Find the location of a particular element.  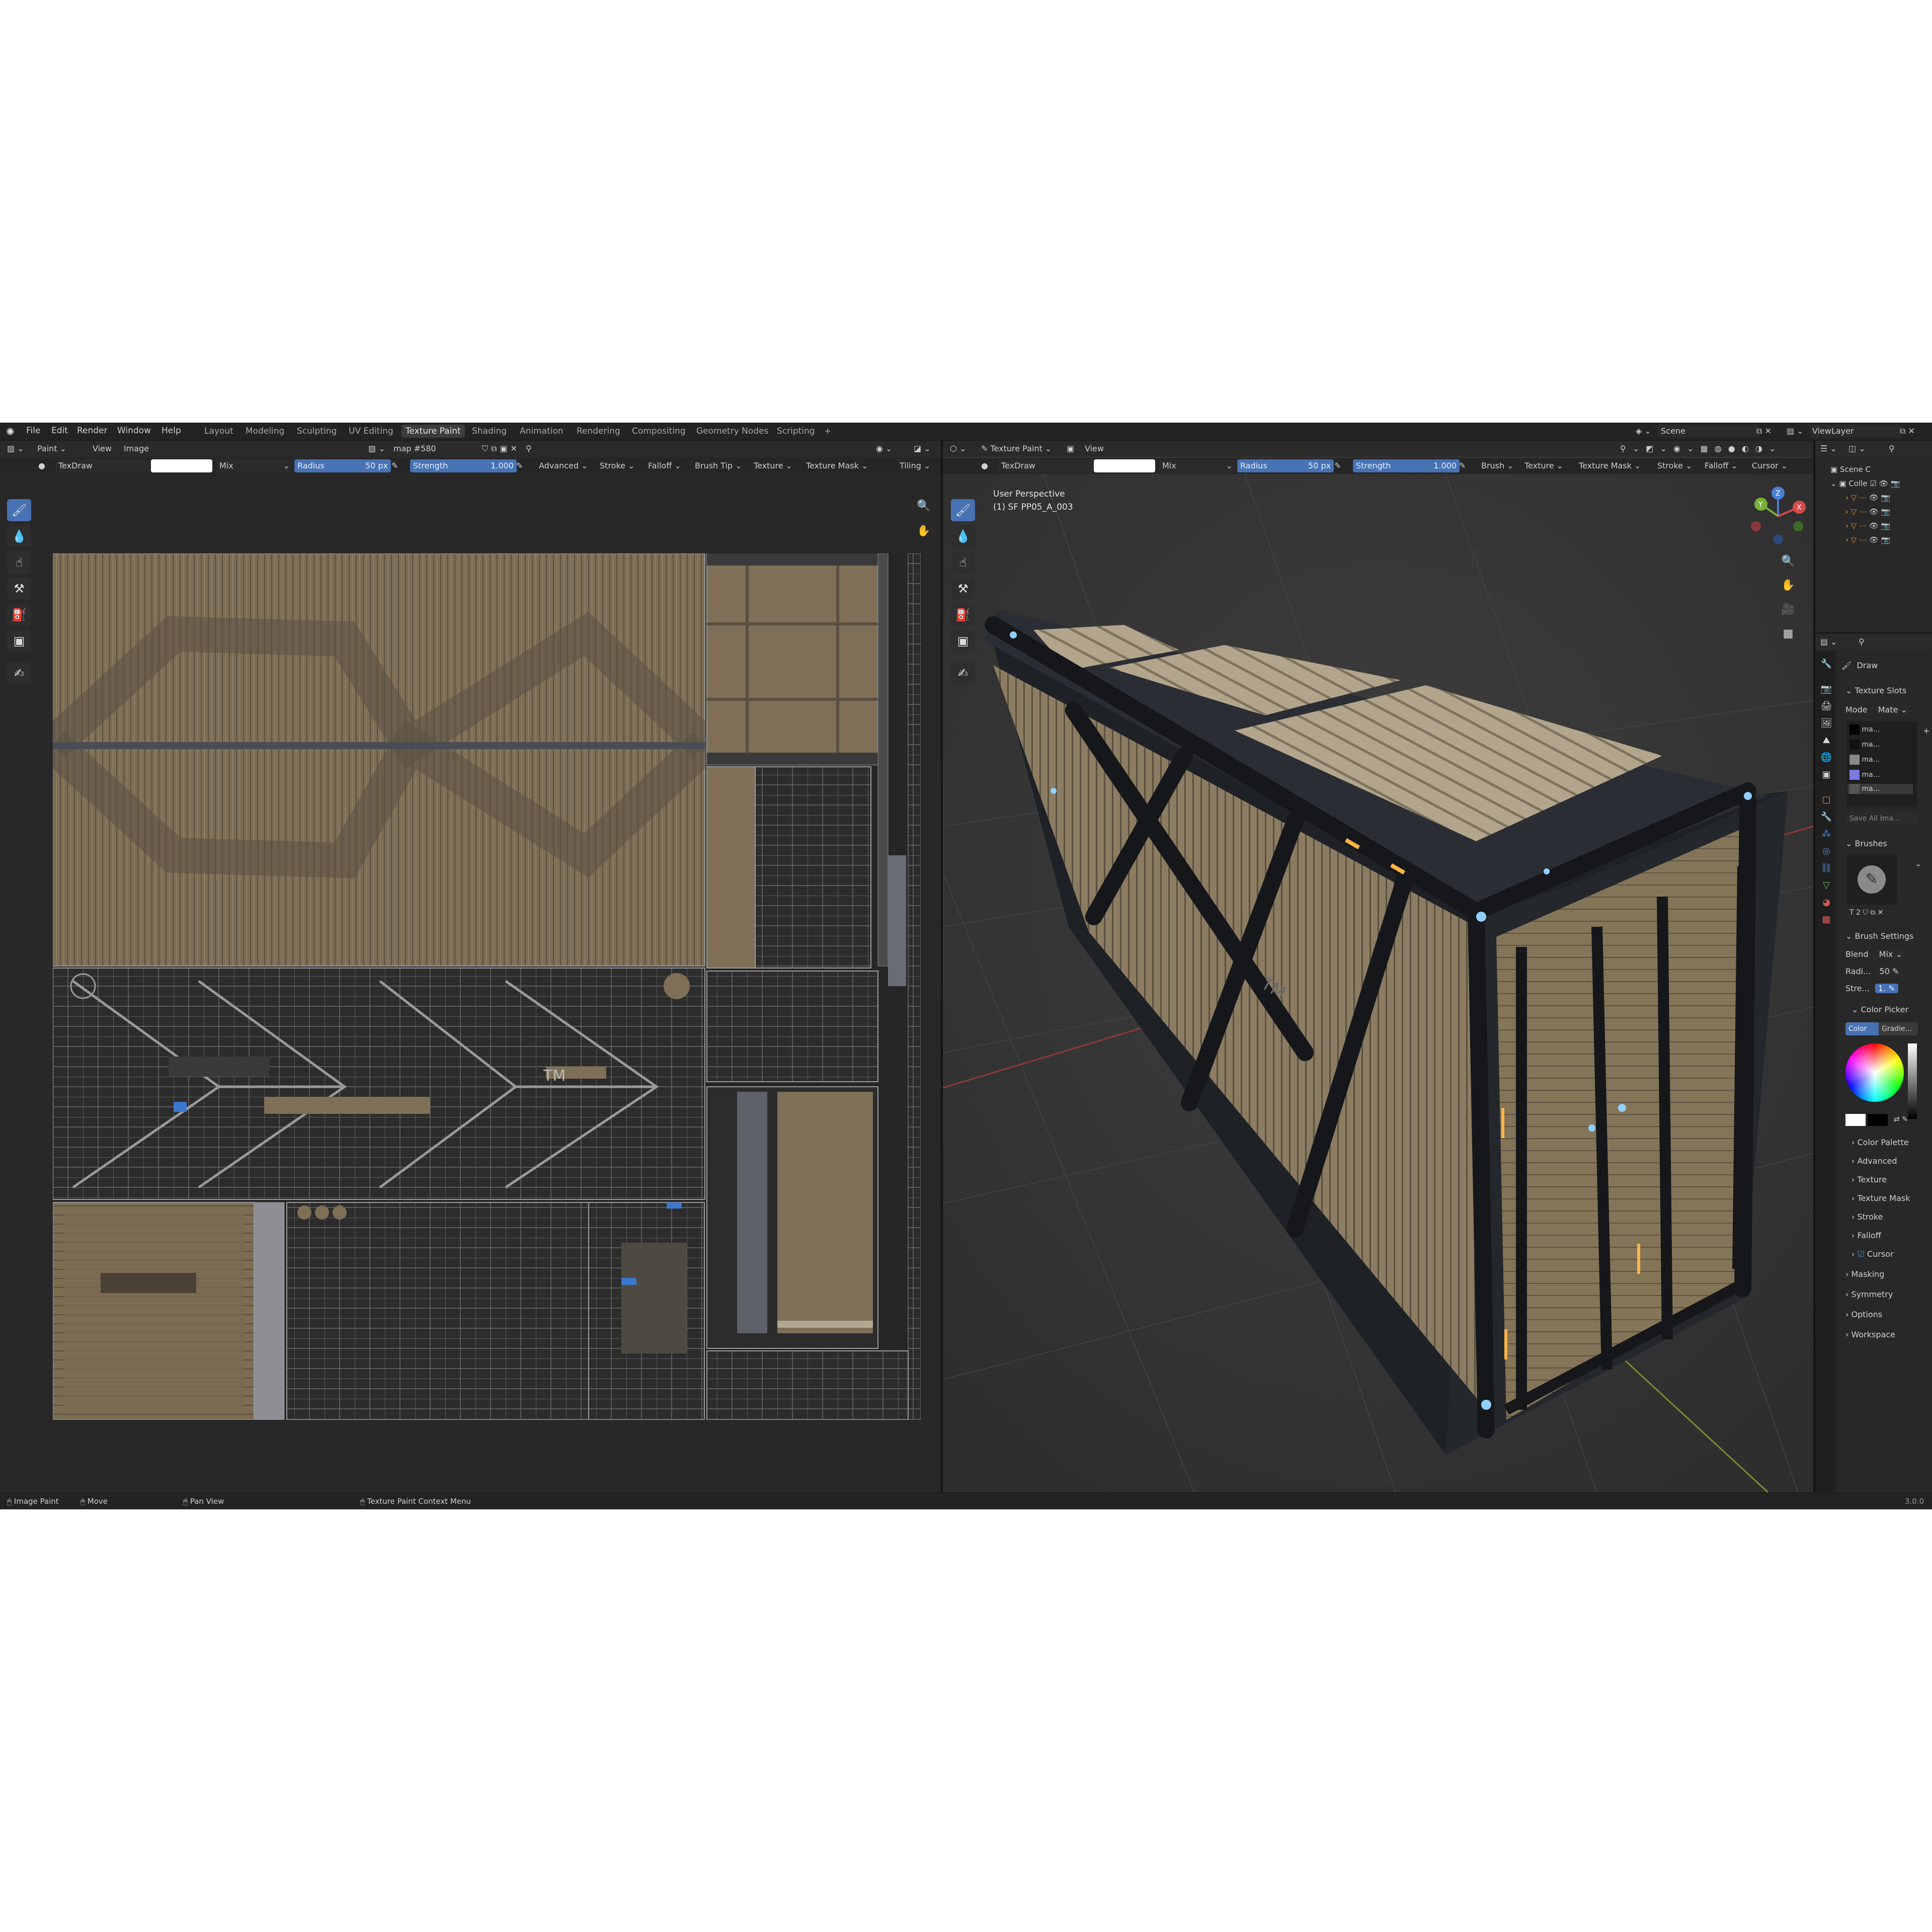

viewport-fill-tool-icon: ⛽ is located at coordinates (963, 615).